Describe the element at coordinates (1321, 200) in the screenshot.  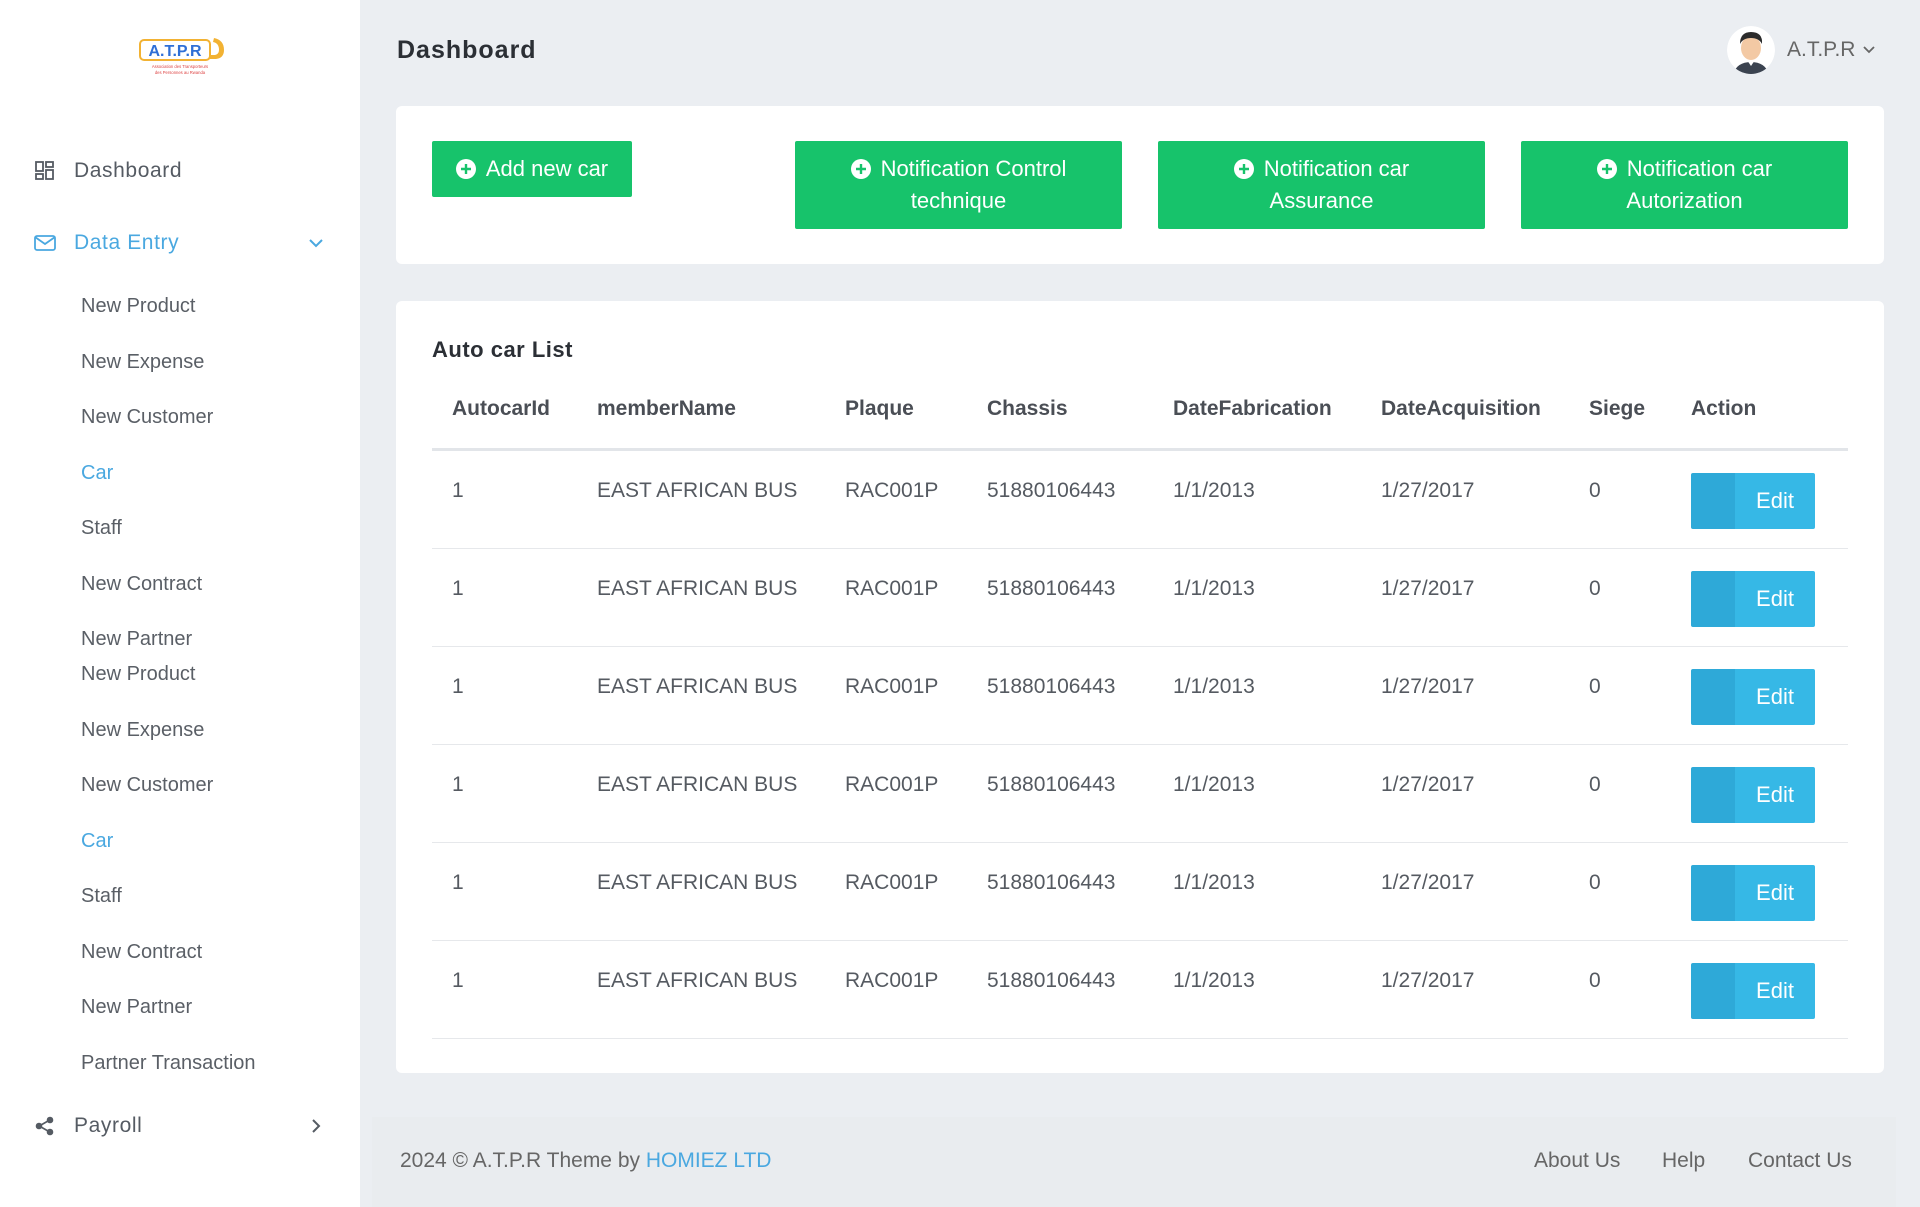
I see `button-label-line2: Assurance` at that location.